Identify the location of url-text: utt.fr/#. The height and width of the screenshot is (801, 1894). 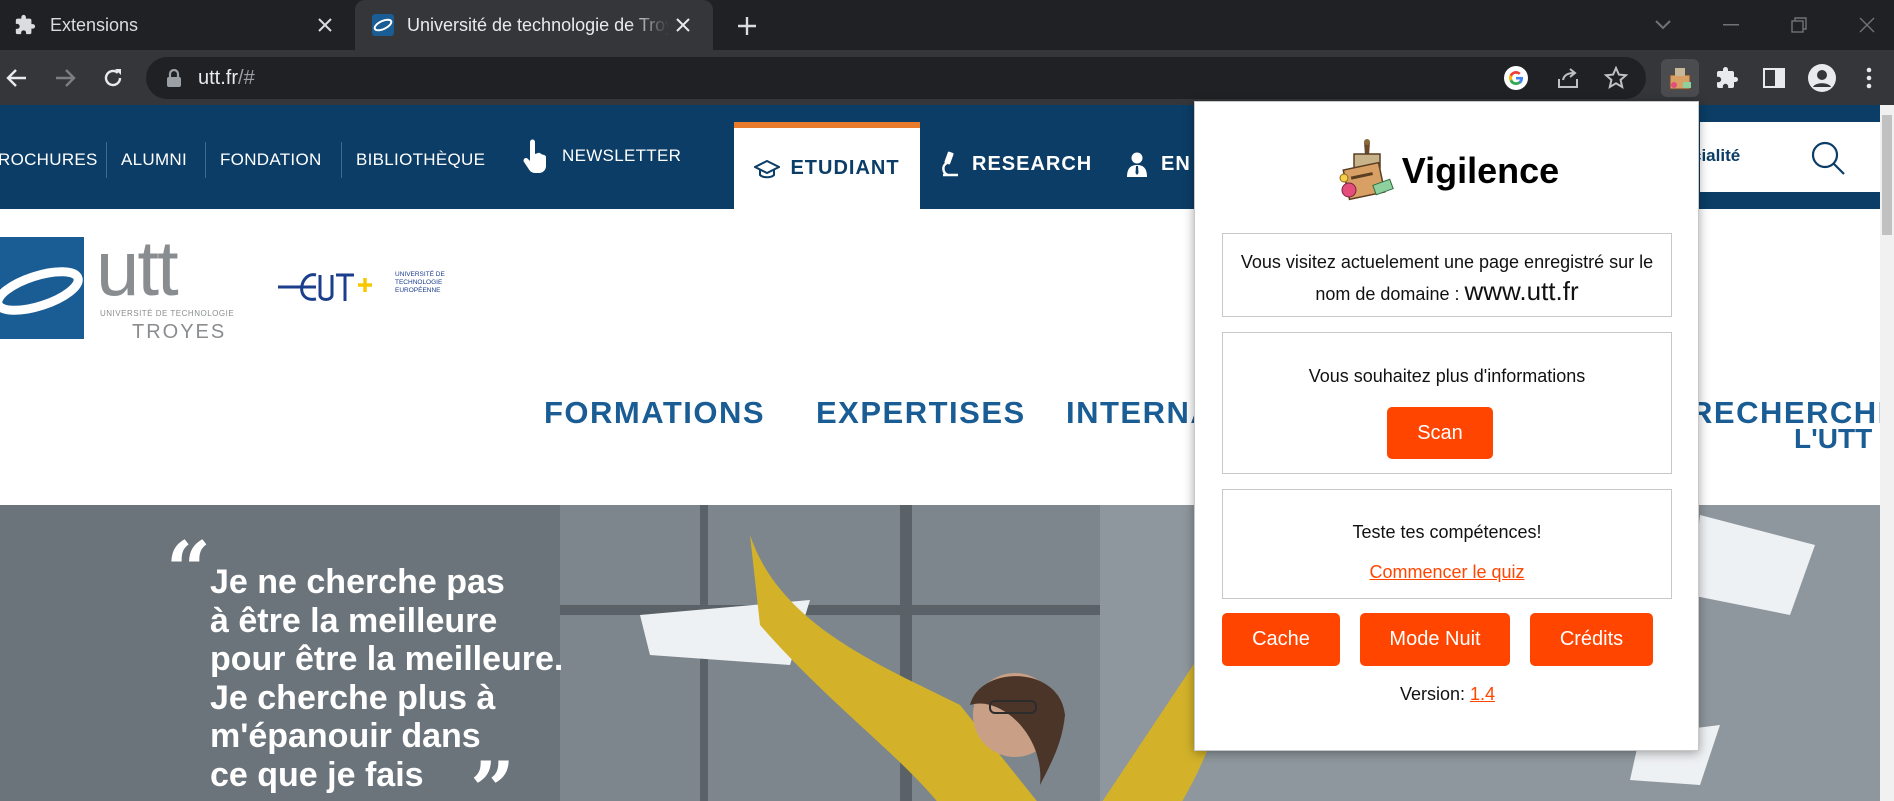
(226, 78).